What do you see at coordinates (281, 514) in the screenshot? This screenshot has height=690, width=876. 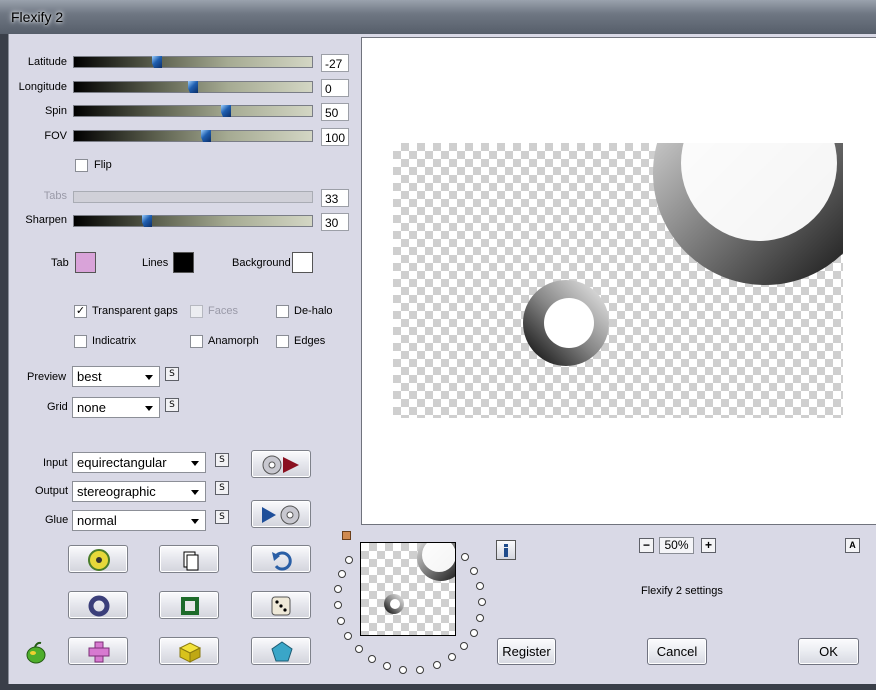 I see `save-preset-button` at bounding box center [281, 514].